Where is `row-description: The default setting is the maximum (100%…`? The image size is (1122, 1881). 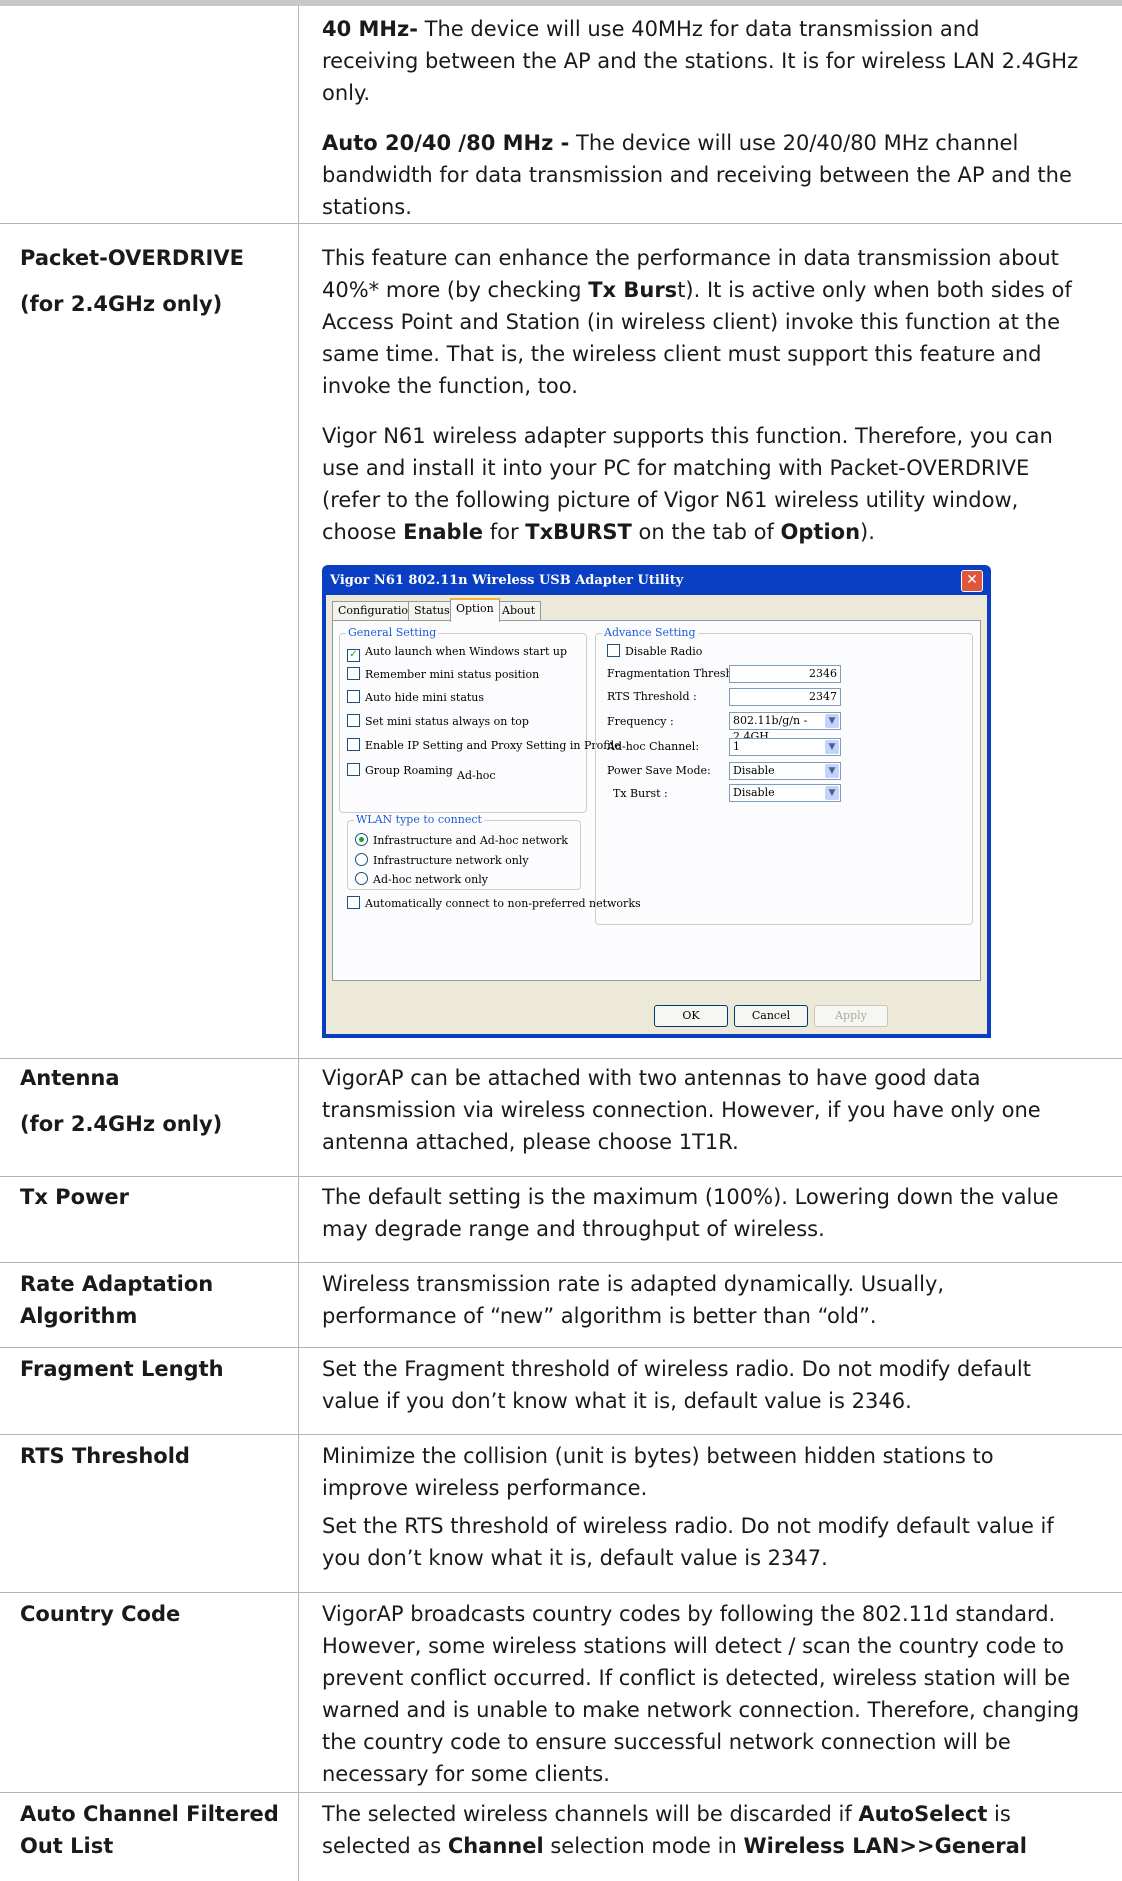 row-description: The default setting is the maximum (100%… is located at coordinates (702, 1213).